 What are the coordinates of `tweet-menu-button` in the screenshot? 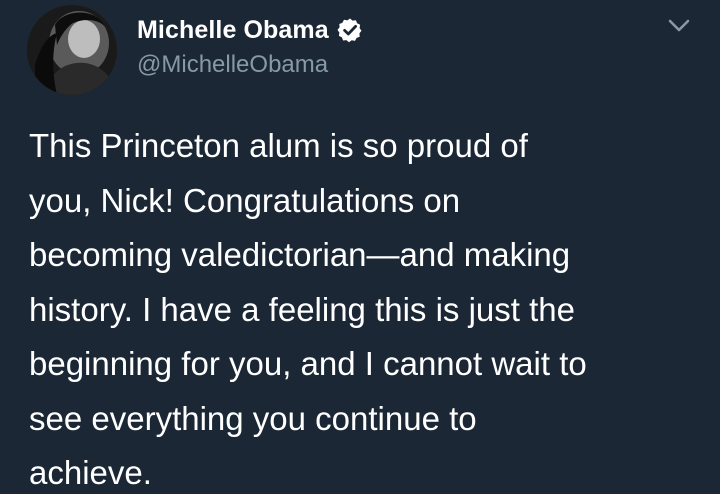 It's located at (679, 26).